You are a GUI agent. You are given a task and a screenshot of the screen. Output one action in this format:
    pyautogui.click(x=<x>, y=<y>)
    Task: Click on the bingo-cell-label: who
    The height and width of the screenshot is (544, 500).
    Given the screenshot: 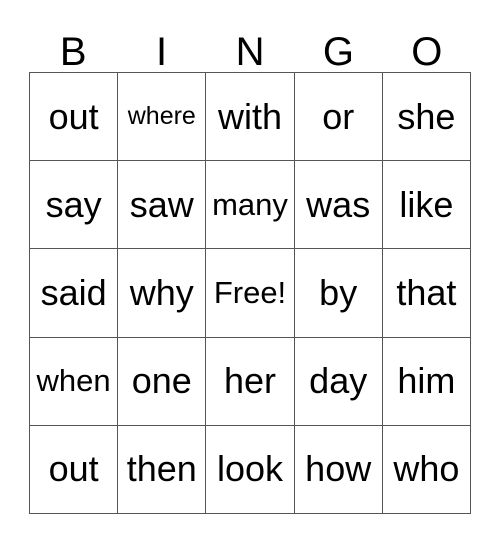 What is the action you would take?
    pyautogui.click(x=426, y=469)
    